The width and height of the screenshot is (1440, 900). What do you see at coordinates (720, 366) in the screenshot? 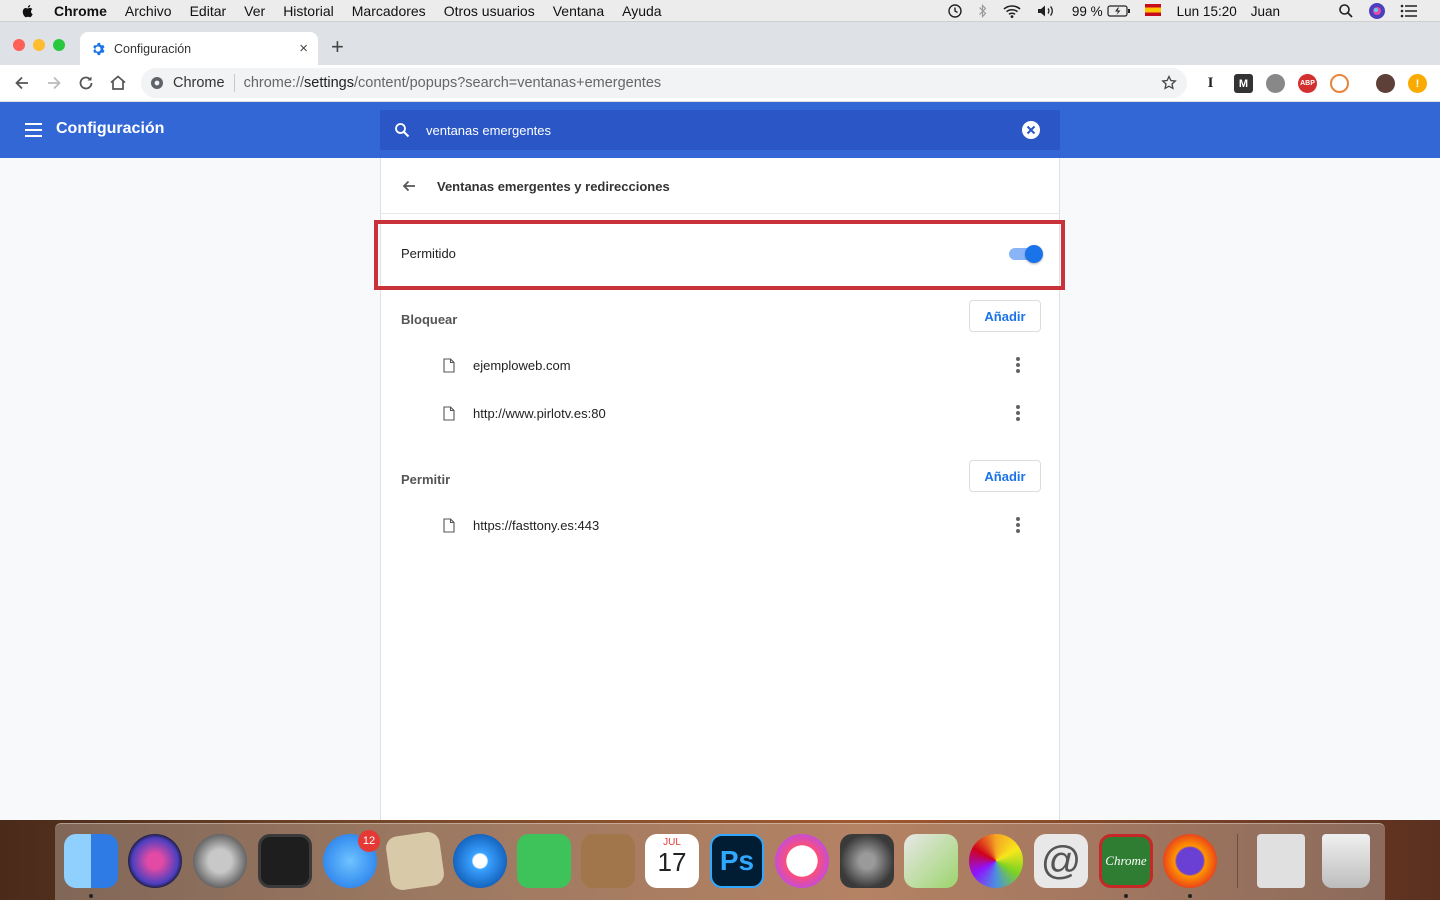
I see `list-item: ejemploweb.com` at bounding box center [720, 366].